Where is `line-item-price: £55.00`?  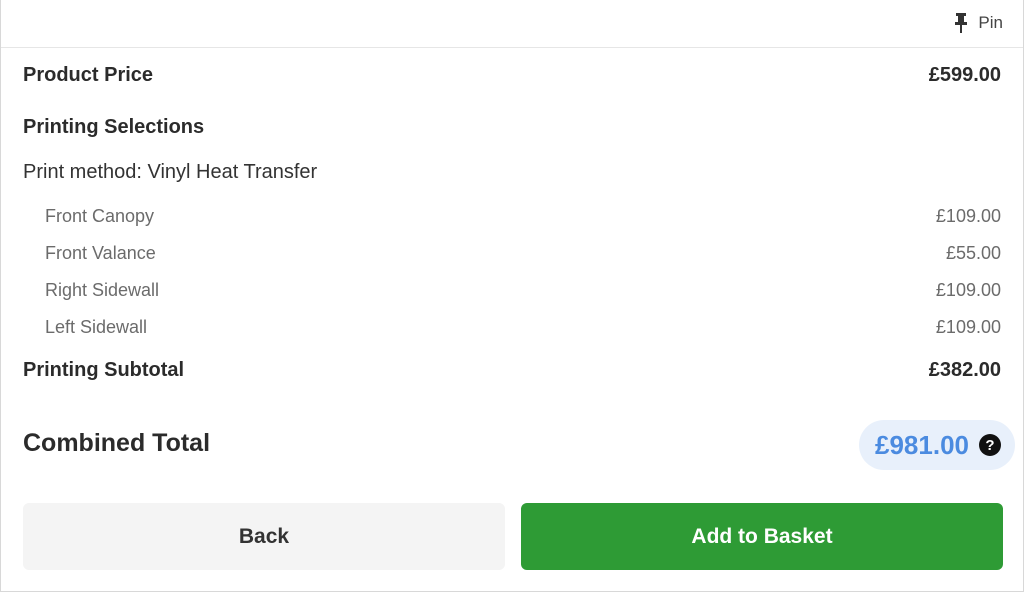 line-item-price: £55.00 is located at coordinates (973, 253).